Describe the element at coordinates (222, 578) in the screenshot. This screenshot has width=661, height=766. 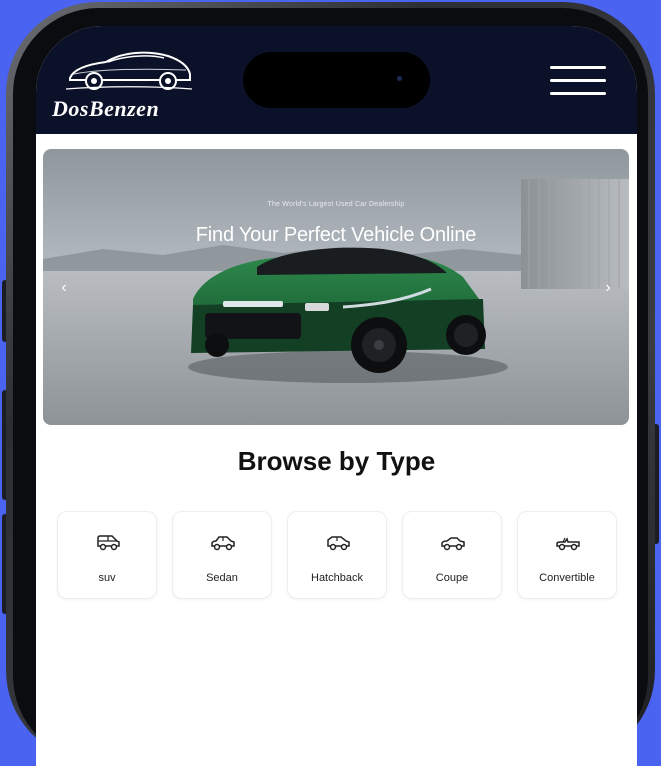
I see `type-label: Sedan` at that location.